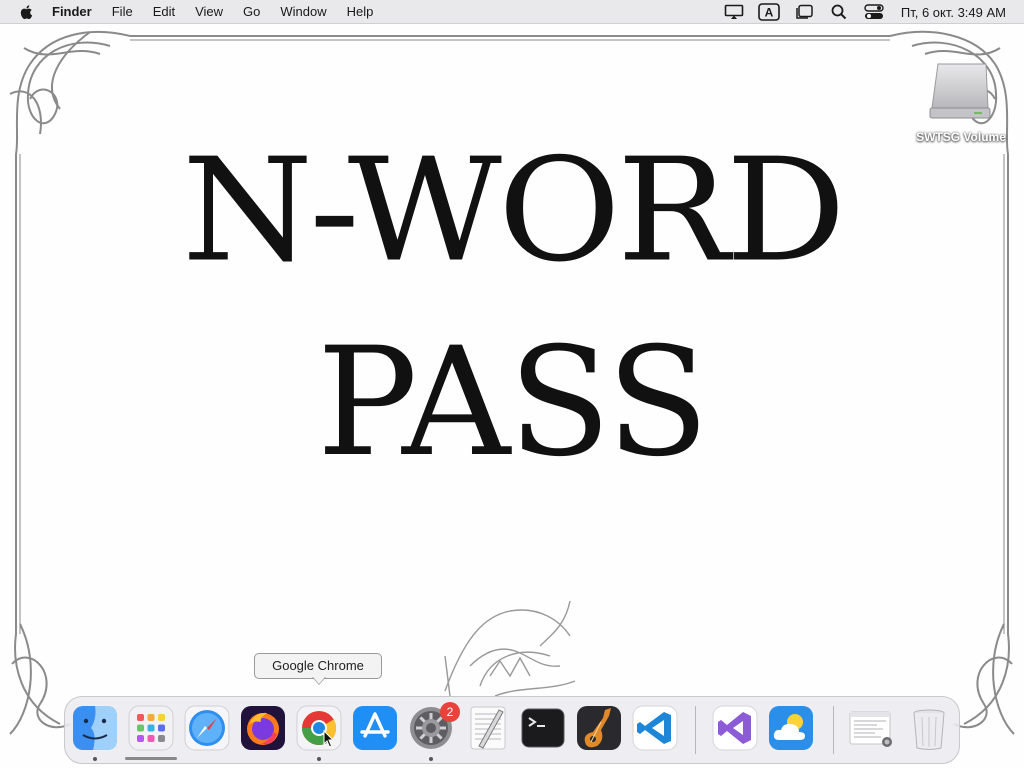 Image resolution: width=1024 pixels, height=768 pixels. I want to click on dock-item-textedit, so click(487, 728).